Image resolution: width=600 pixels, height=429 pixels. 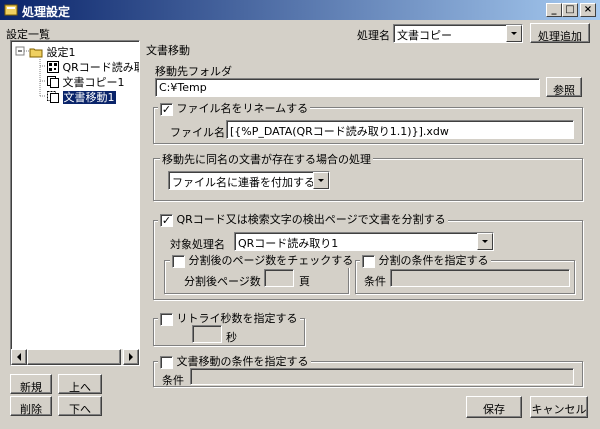 What do you see at coordinates (197, 244) in the screenshot?
I see `target-process-label: 対象処理名` at bounding box center [197, 244].